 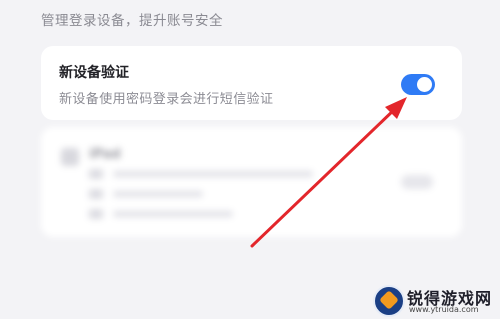 I want to click on watermark: 锐得游戏网 www.ytruida.com, so click(x=435, y=300).